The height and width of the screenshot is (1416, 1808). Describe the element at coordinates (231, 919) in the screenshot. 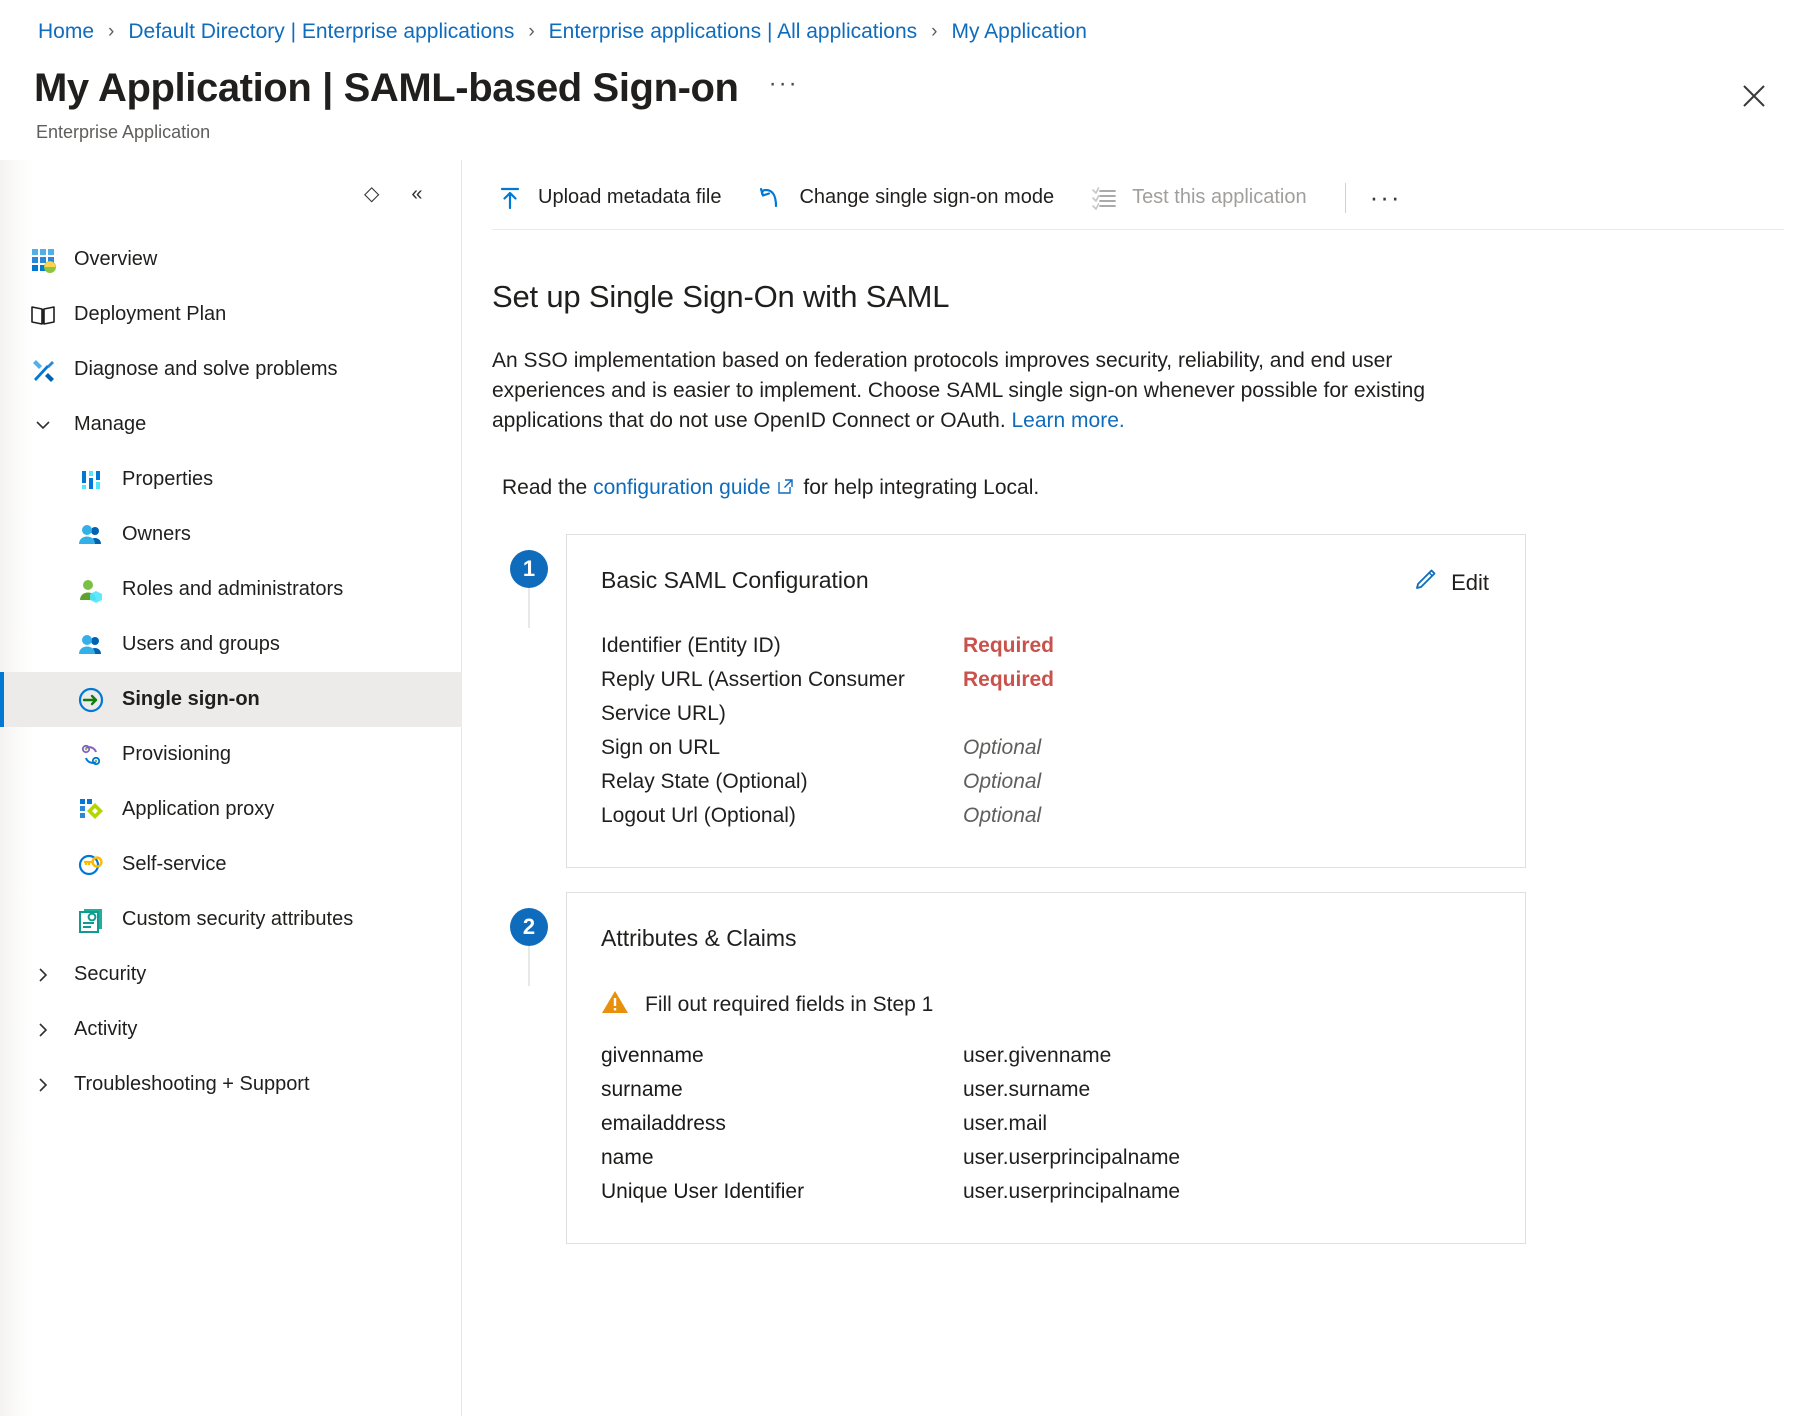

I see `sidebar-item-custom-security-attributes: Custom security attributes` at that location.